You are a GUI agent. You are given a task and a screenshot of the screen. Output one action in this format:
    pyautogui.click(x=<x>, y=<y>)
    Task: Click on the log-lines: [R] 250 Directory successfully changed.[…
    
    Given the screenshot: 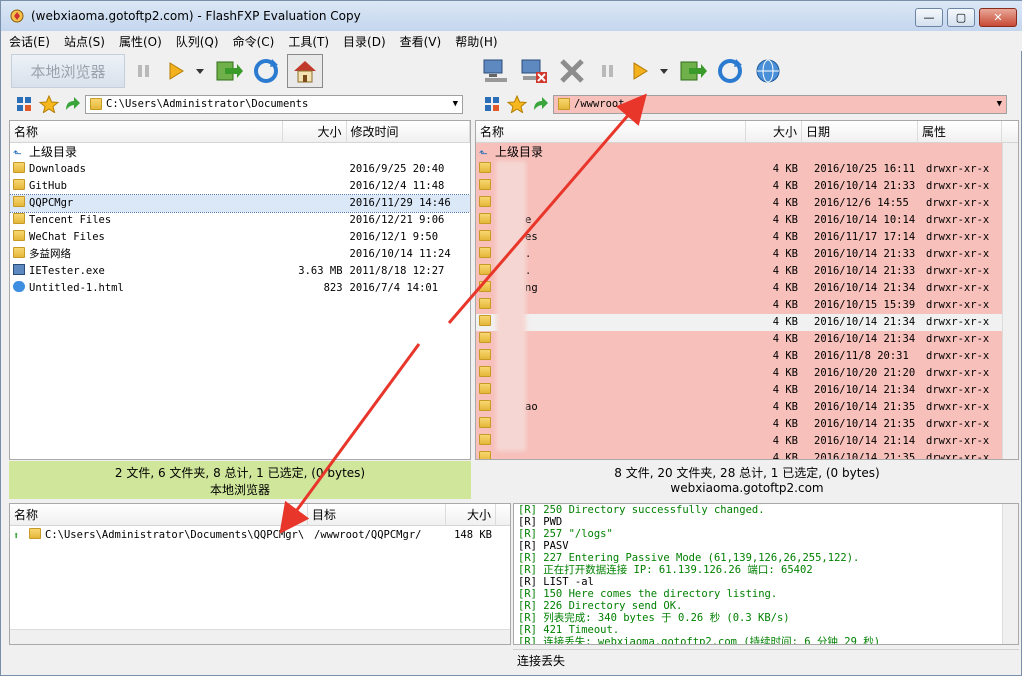 What is the action you would take?
    pyautogui.click(x=760, y=574)
    